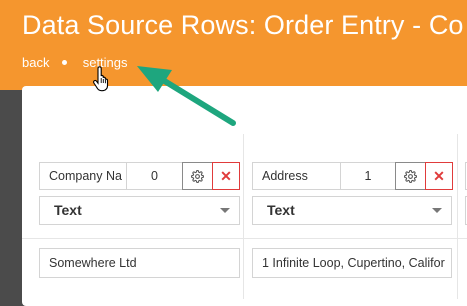 The height and width of the screenshot is (306, 467). I want to click on column-name-field: Address, so click(296, 176).